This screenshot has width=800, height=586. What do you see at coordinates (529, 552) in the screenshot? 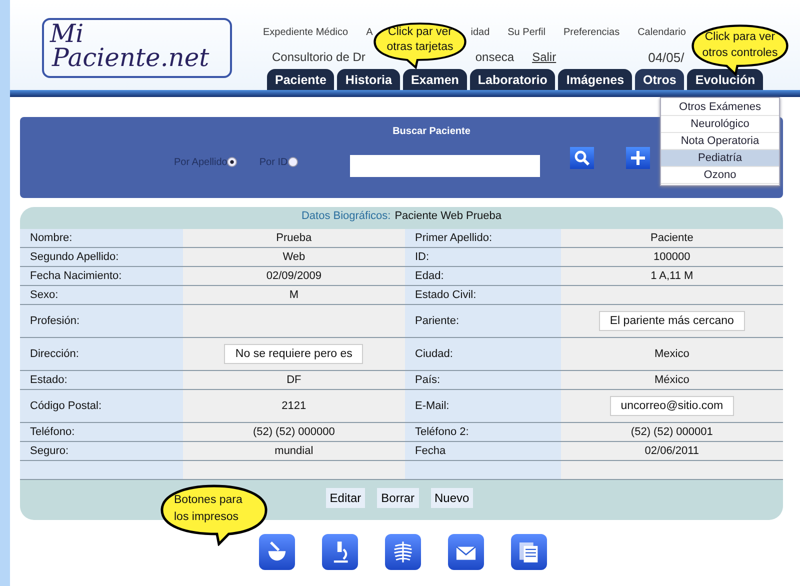
I see `documents-icon` at bounding box center [529, 552].